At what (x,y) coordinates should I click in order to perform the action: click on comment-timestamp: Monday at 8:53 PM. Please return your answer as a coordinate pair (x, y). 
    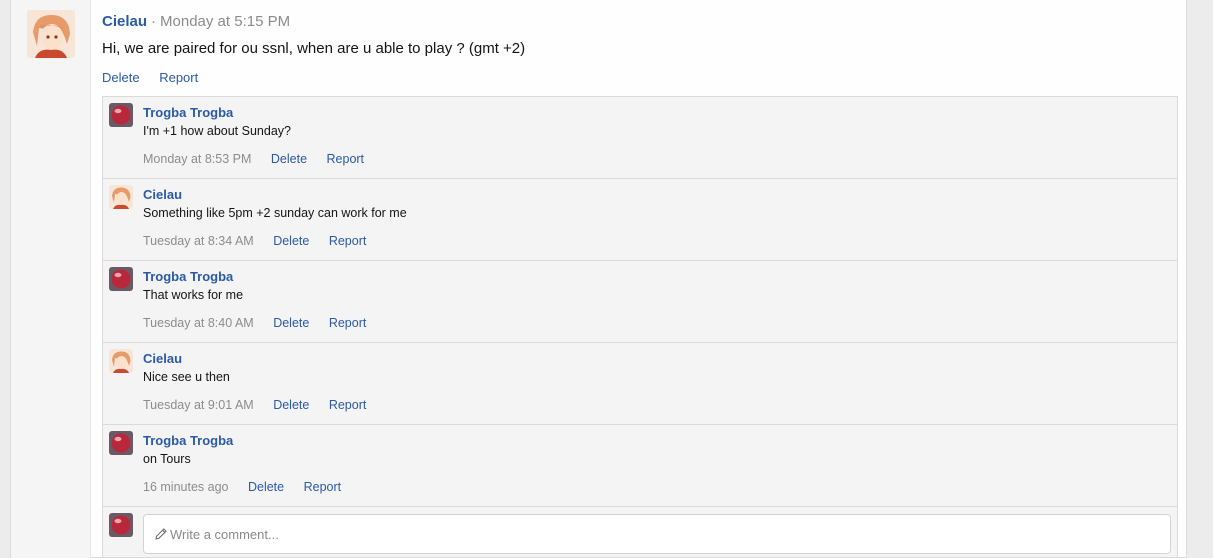
    Looking at the image, I should click on (197, 159).